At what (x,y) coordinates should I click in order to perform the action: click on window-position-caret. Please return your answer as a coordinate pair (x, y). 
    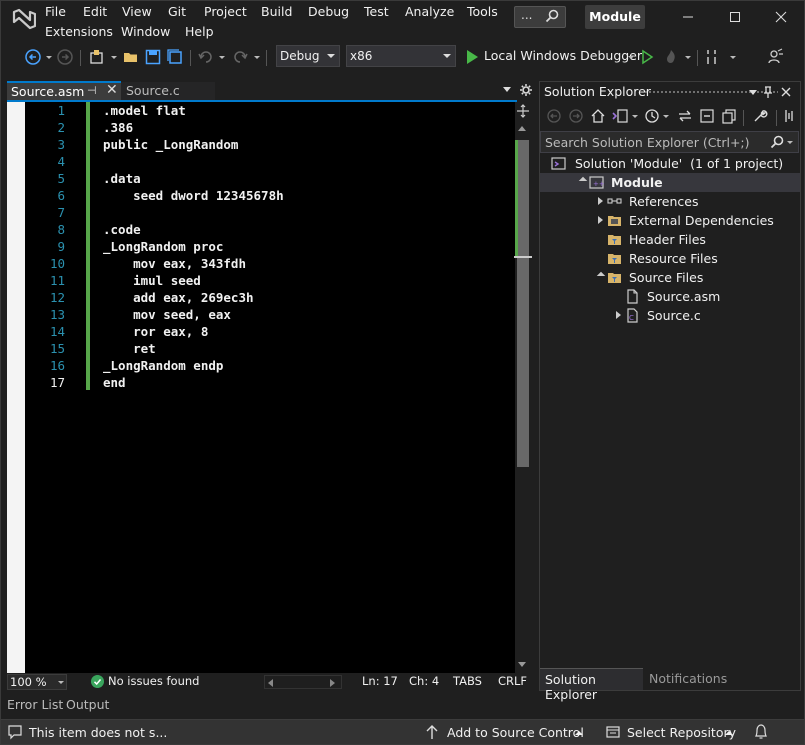
    Looking at the image, I should click on (753, 92).